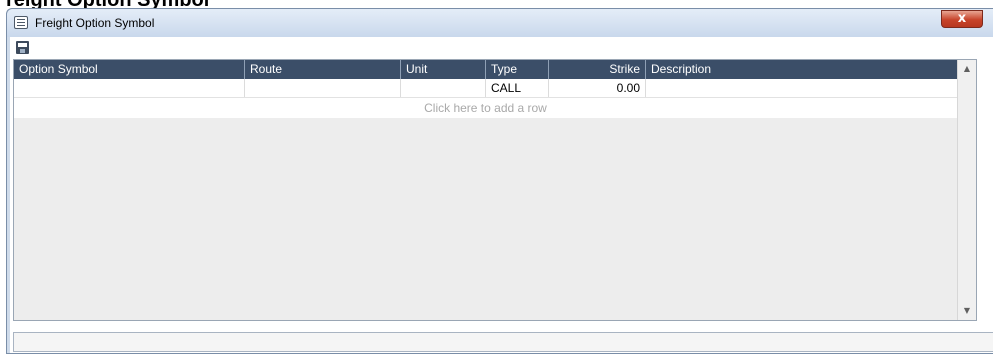  Describe the element at coordinates (517, 69) in the screenshot. I see `column-header-type: Type` at that location.